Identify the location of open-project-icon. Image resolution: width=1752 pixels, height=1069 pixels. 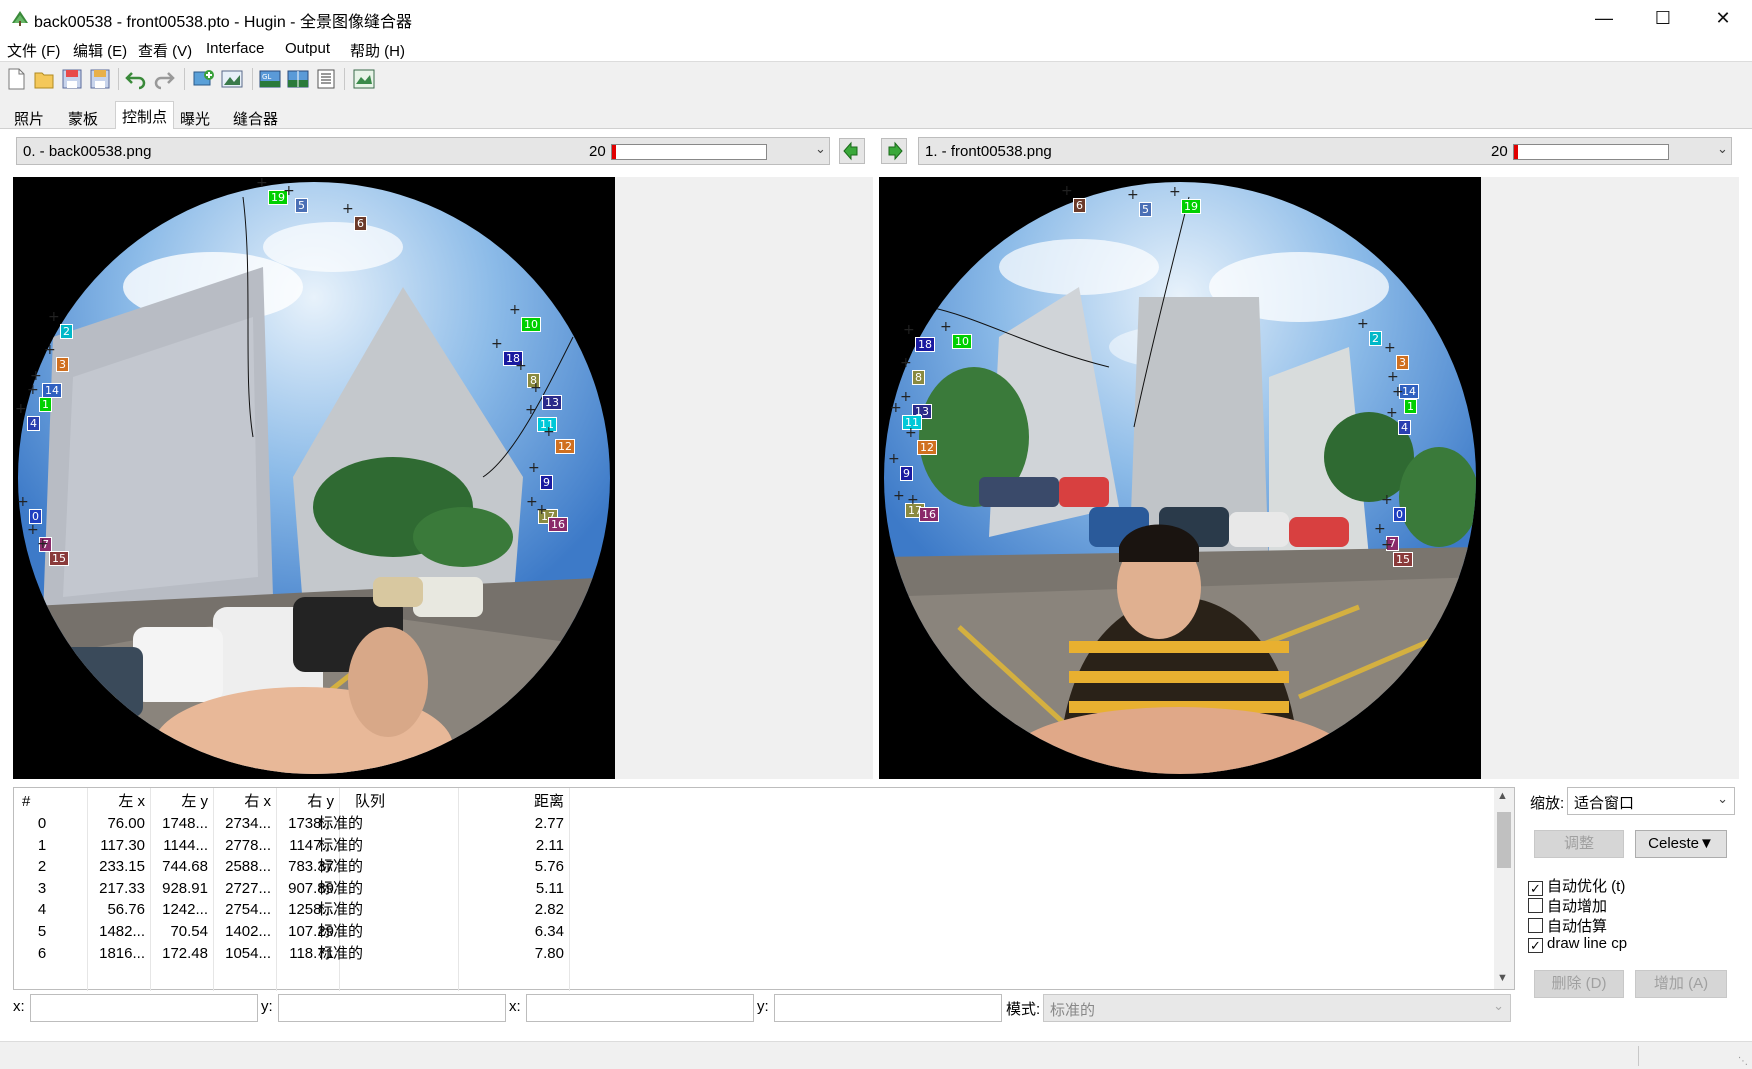
(44, 79).